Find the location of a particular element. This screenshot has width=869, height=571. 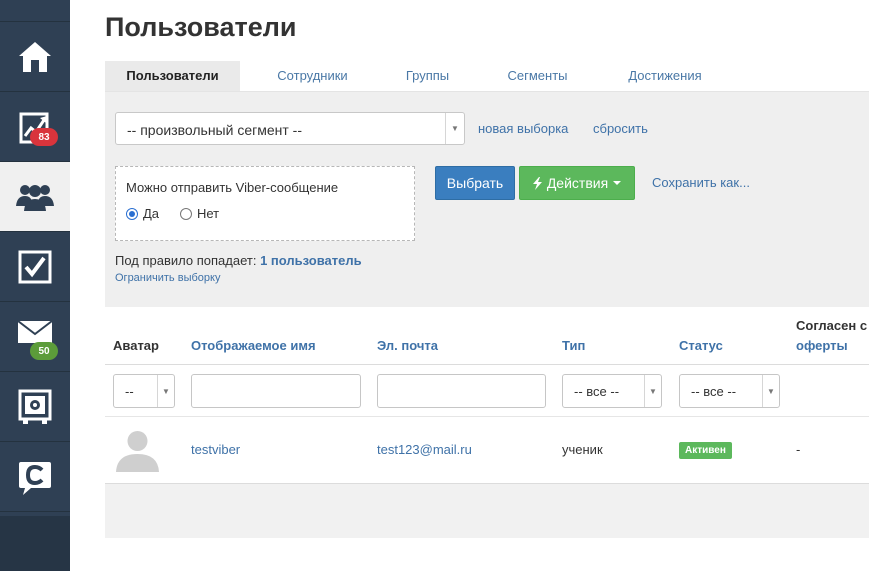

user-name-link: testviber is located at coordinates (215, 449).